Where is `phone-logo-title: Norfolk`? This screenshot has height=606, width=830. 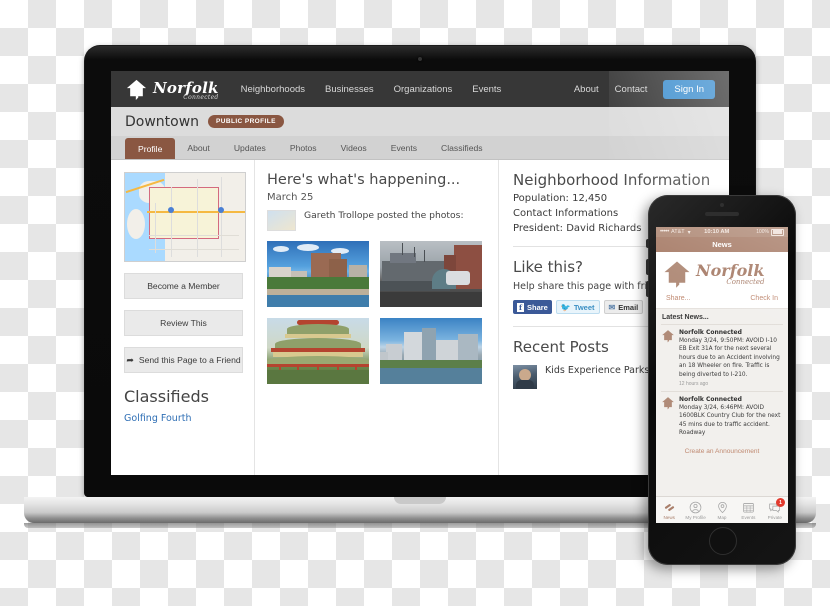 phone-logo-title: Norfolk is located at coordinates (730, 270).